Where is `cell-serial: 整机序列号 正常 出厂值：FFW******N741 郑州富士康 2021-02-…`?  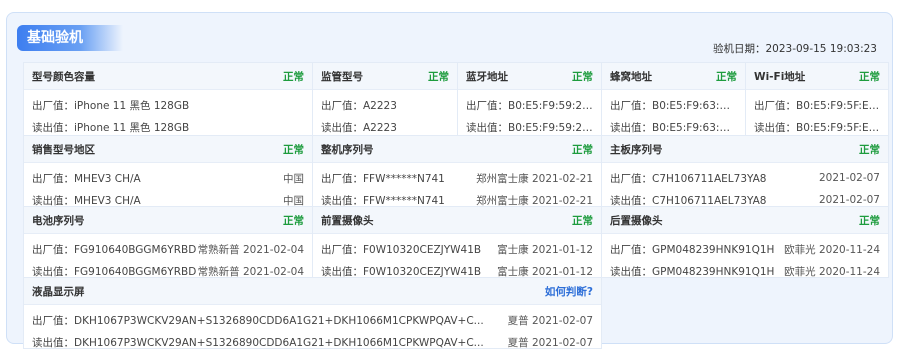
cell-serial: 整机序列号 正常 出厂值：FFW******N741 郑州富士康 2021-02-… is located at coordinates (457, 171).